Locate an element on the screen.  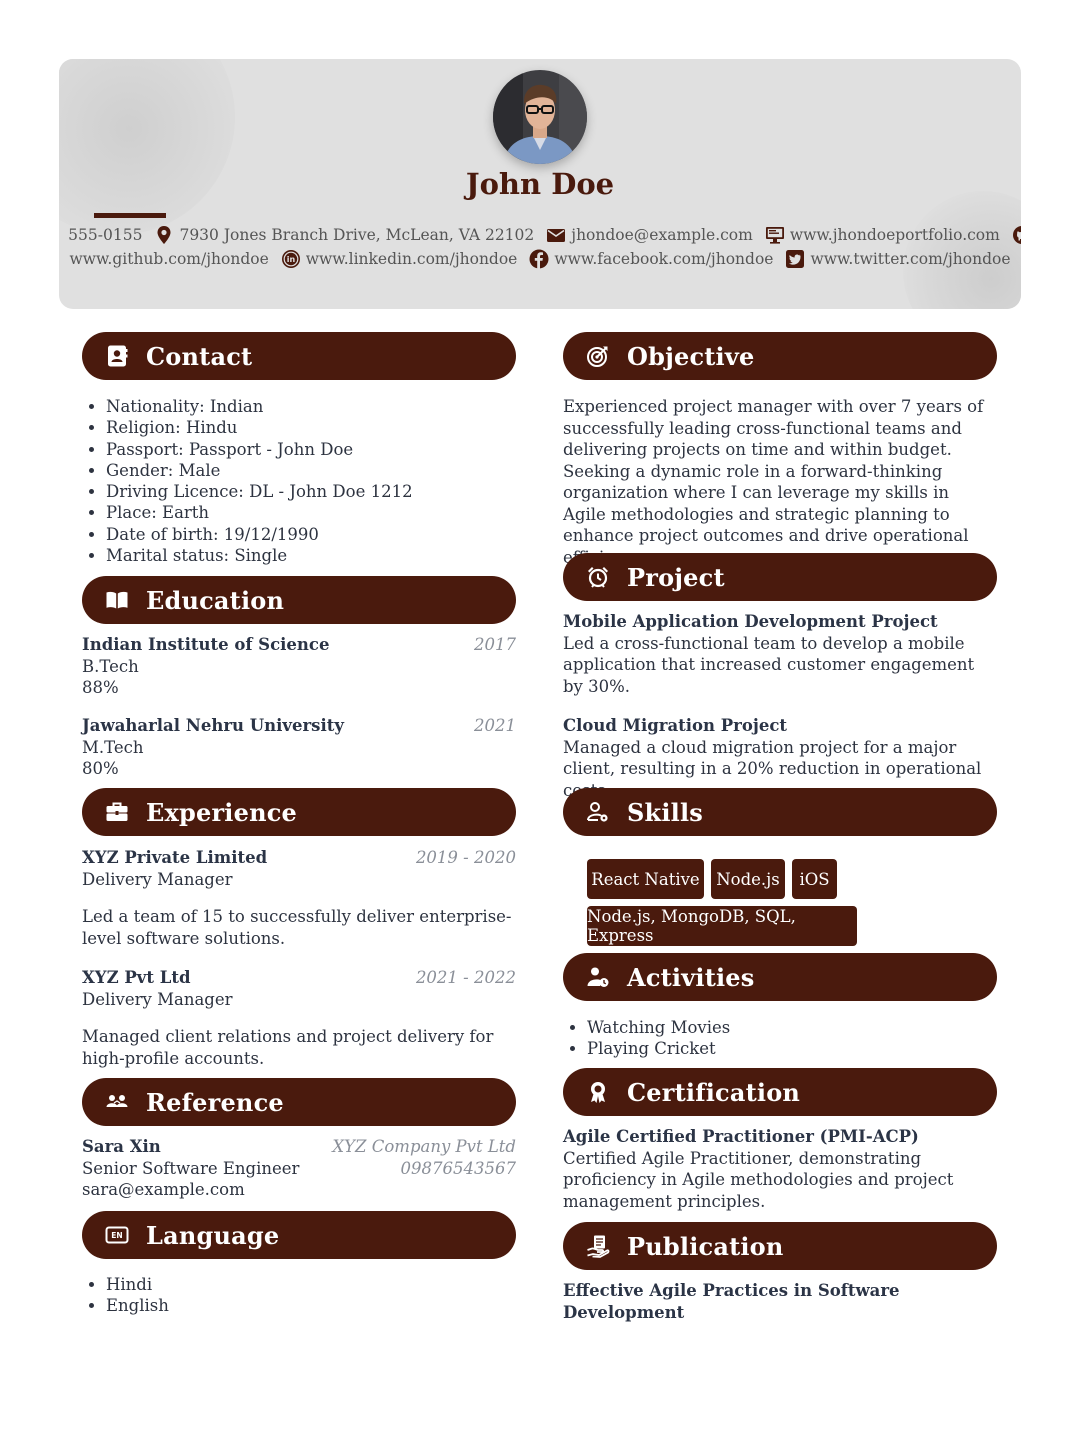
portfolio-link: www.jhondoeportfolio.com is located at coordinates (895, 235).